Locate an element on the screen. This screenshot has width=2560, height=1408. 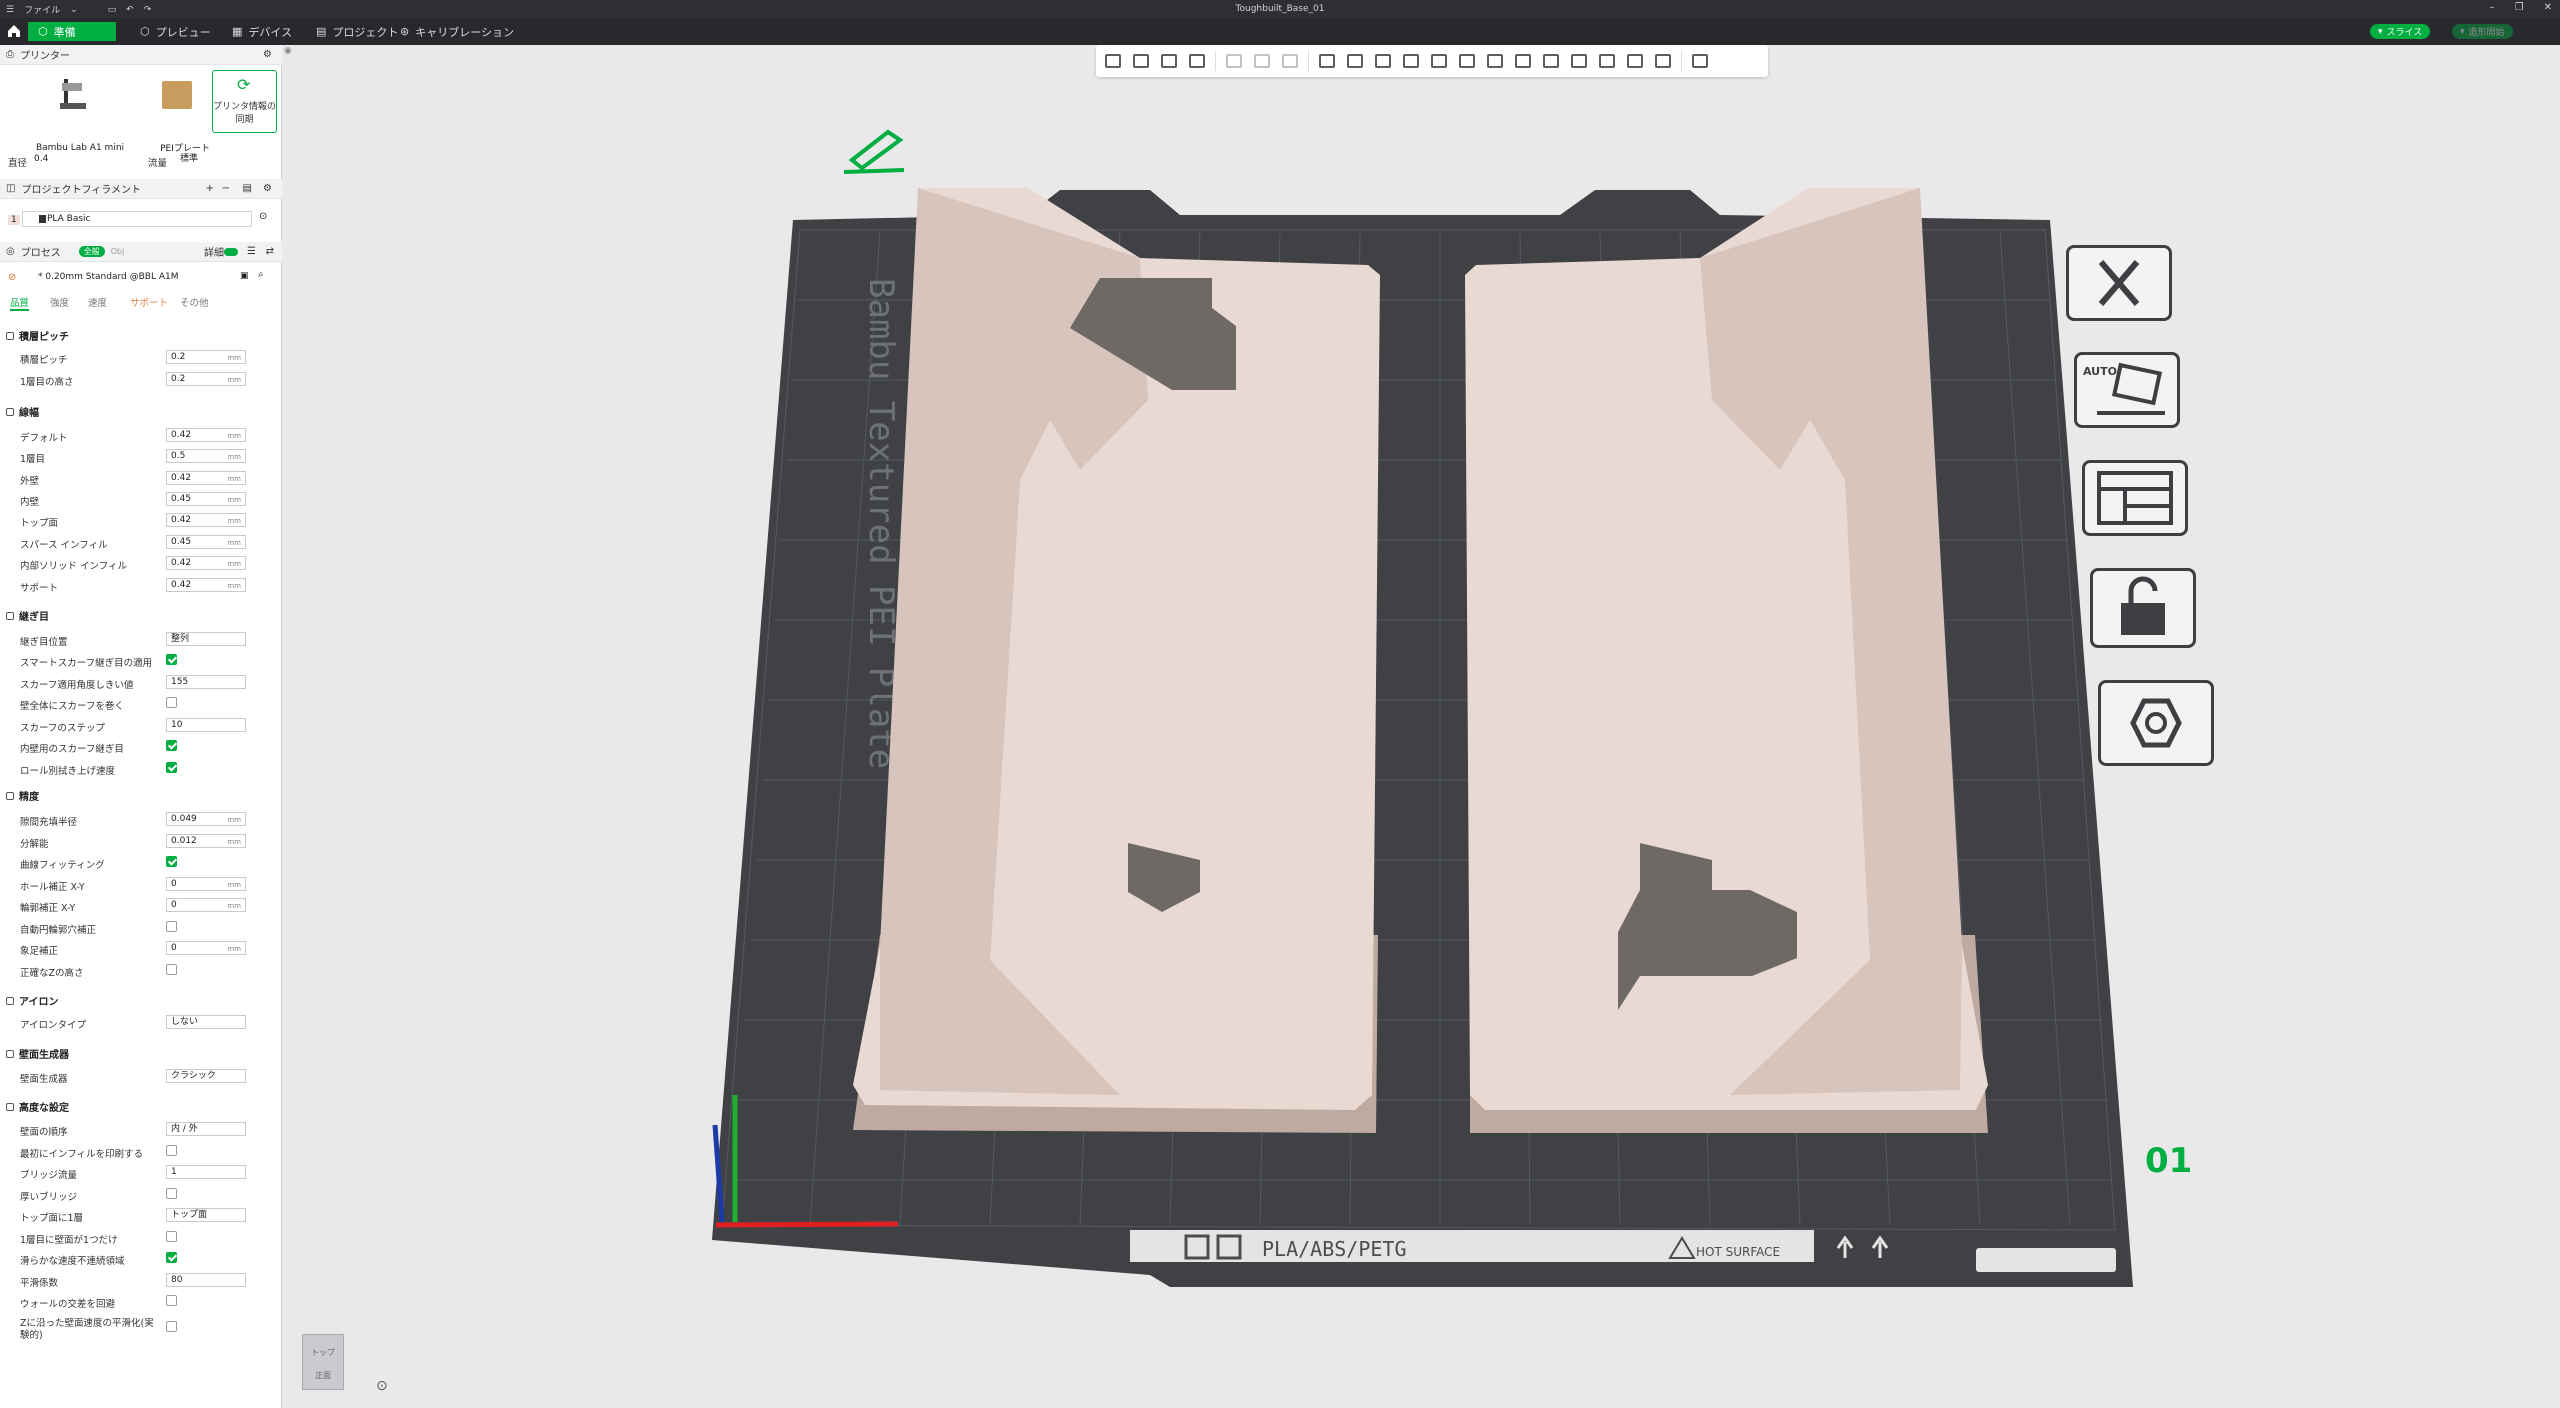
width-outer-input: 0.42 mm is located at coordinates (206, 478).